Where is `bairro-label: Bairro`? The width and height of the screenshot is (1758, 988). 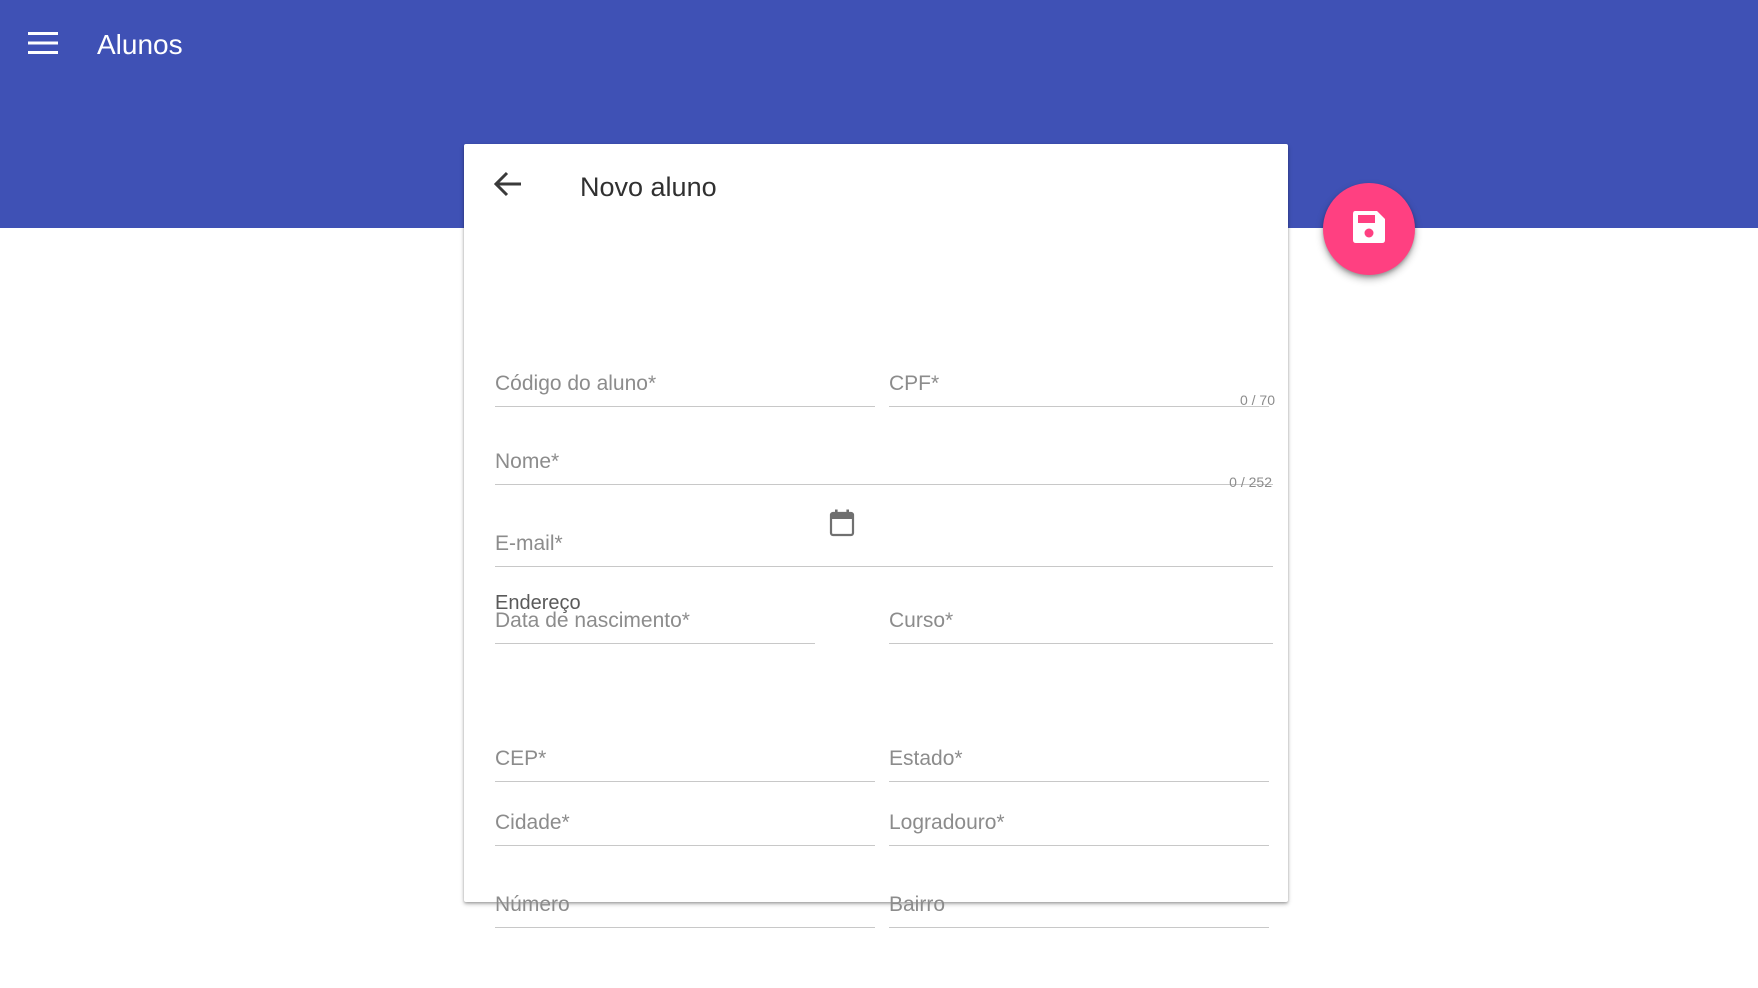
bairro-label: Bairro is located at coordinates (917, 904).